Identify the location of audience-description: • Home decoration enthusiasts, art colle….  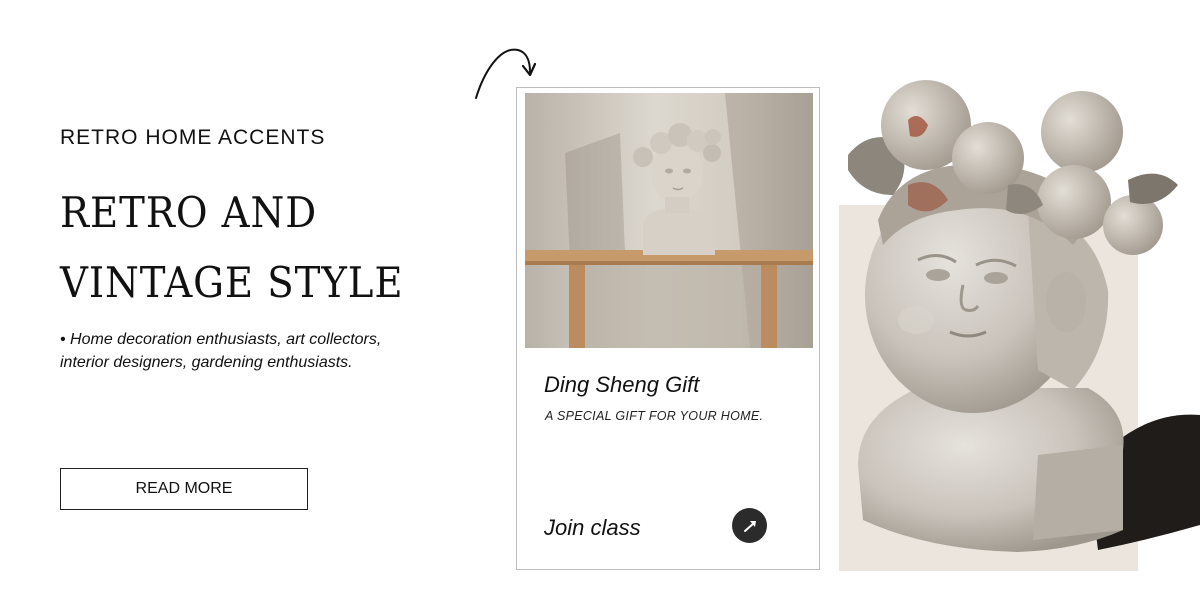
(221, 351).